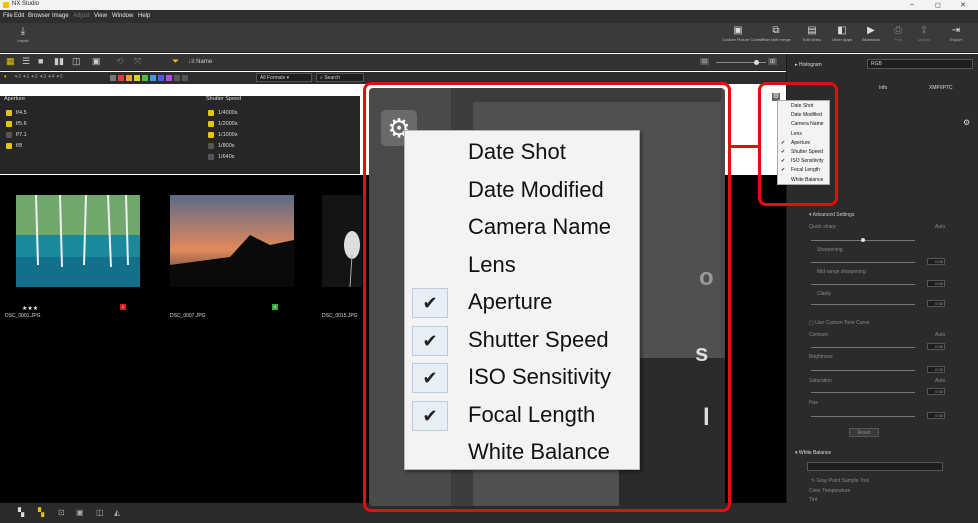 This screenshot has height=523, width=978. Describe the element at coordinates (340, 77) in the screenshot. I see `search-input: ⌕ Search` at that location.